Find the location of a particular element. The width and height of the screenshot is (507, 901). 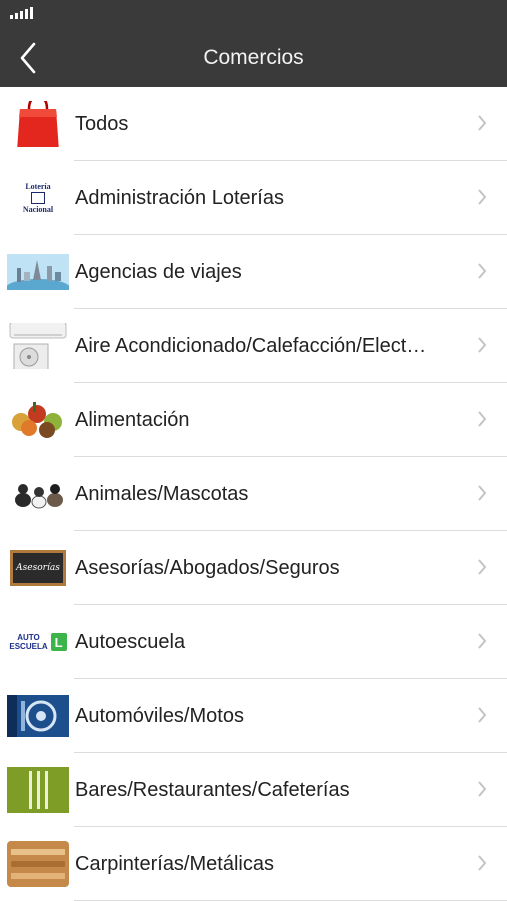

list-item-todos: Todos is located at coordinates (253, 124).